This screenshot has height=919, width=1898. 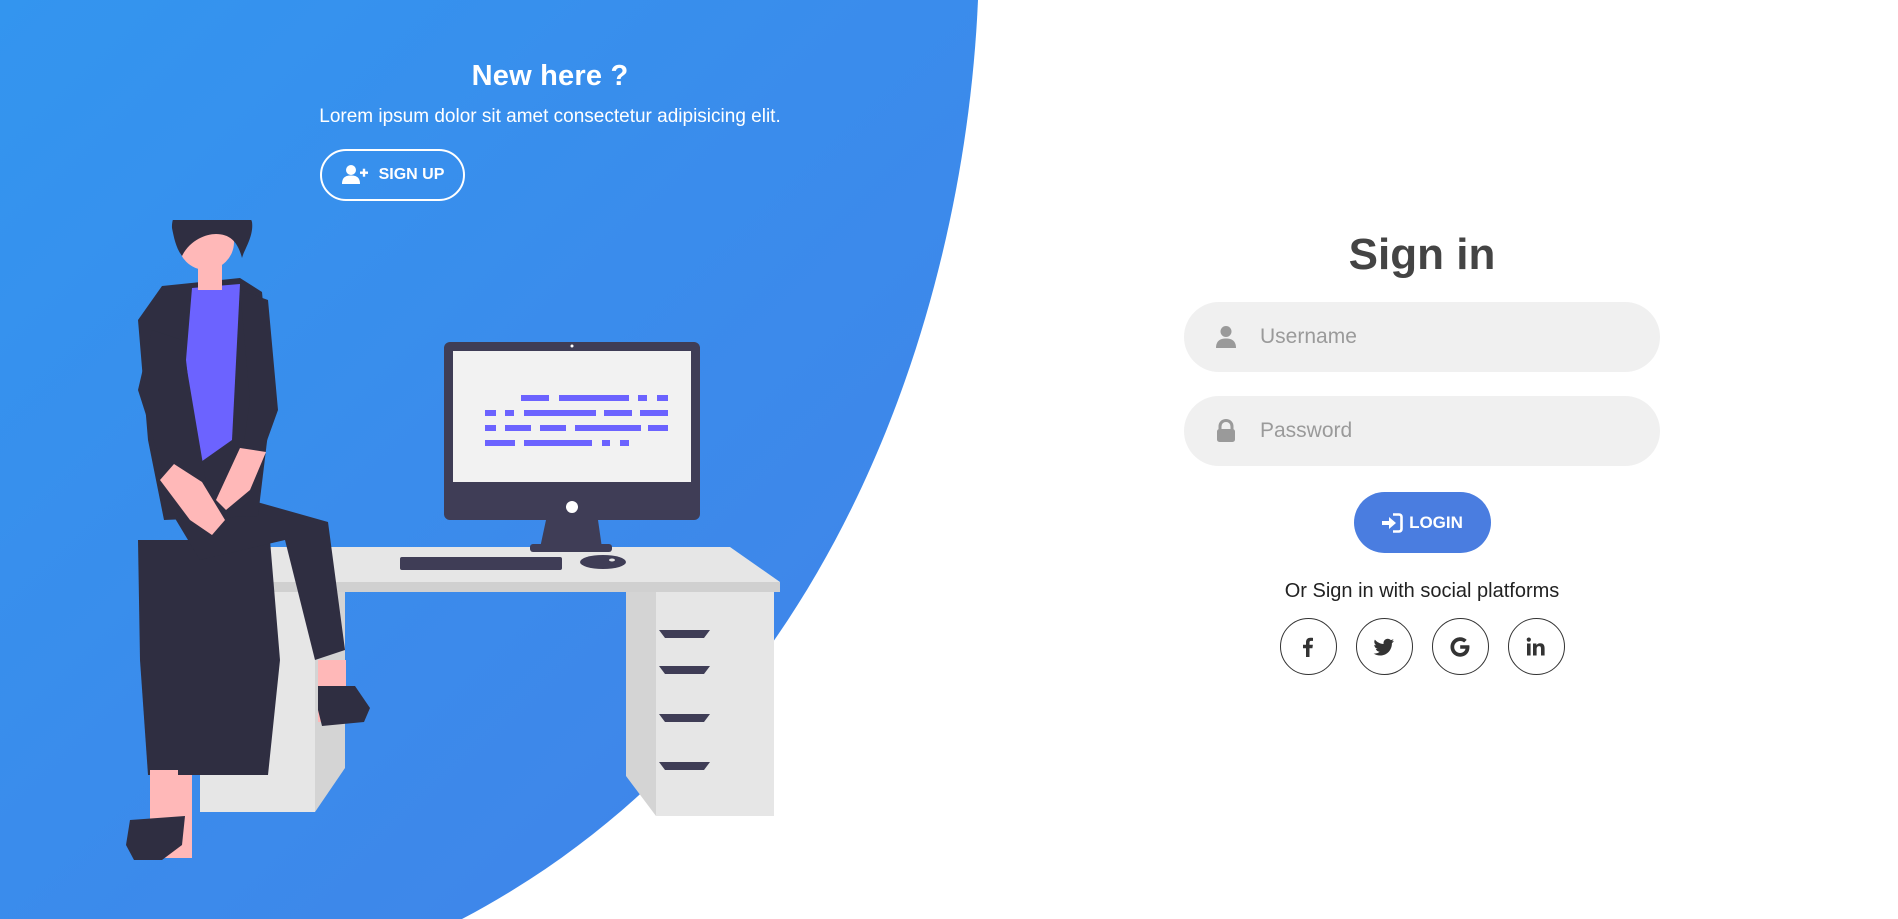 I want to click on login-button: LOGIN, so click(x=1422, y=522).